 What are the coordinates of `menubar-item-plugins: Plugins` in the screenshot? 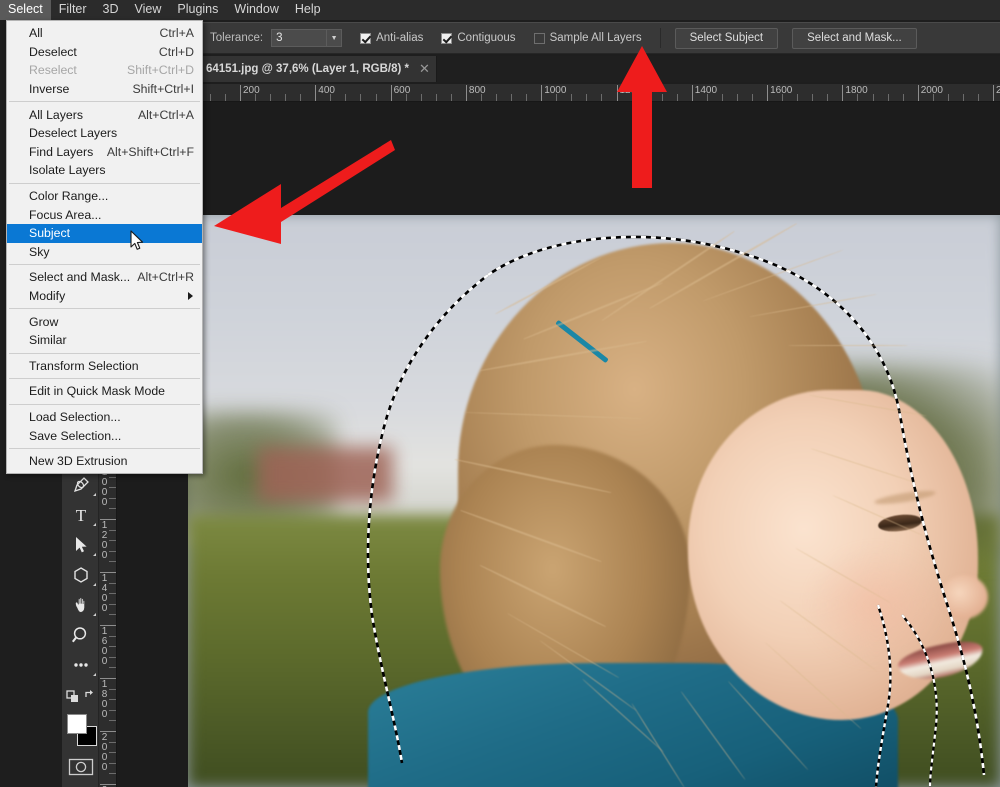 It's located at (197, 10).